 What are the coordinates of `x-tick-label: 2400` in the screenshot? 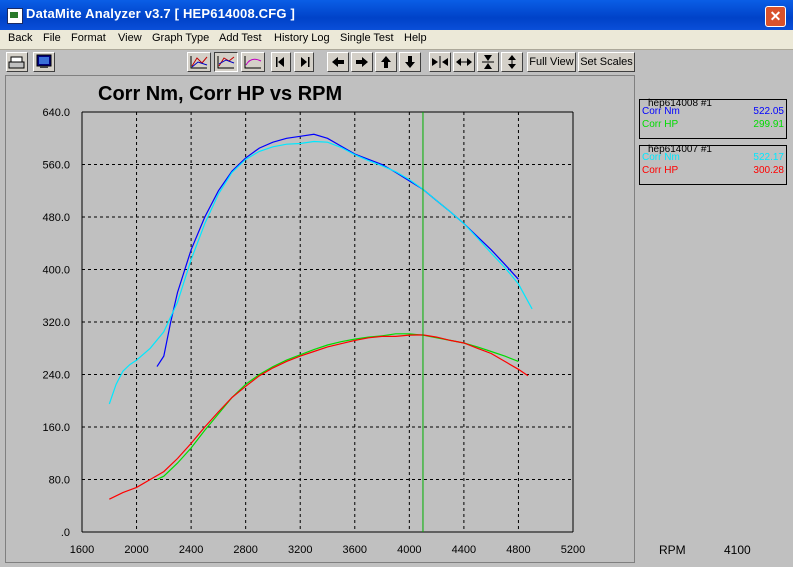 It's located at (191, 550).